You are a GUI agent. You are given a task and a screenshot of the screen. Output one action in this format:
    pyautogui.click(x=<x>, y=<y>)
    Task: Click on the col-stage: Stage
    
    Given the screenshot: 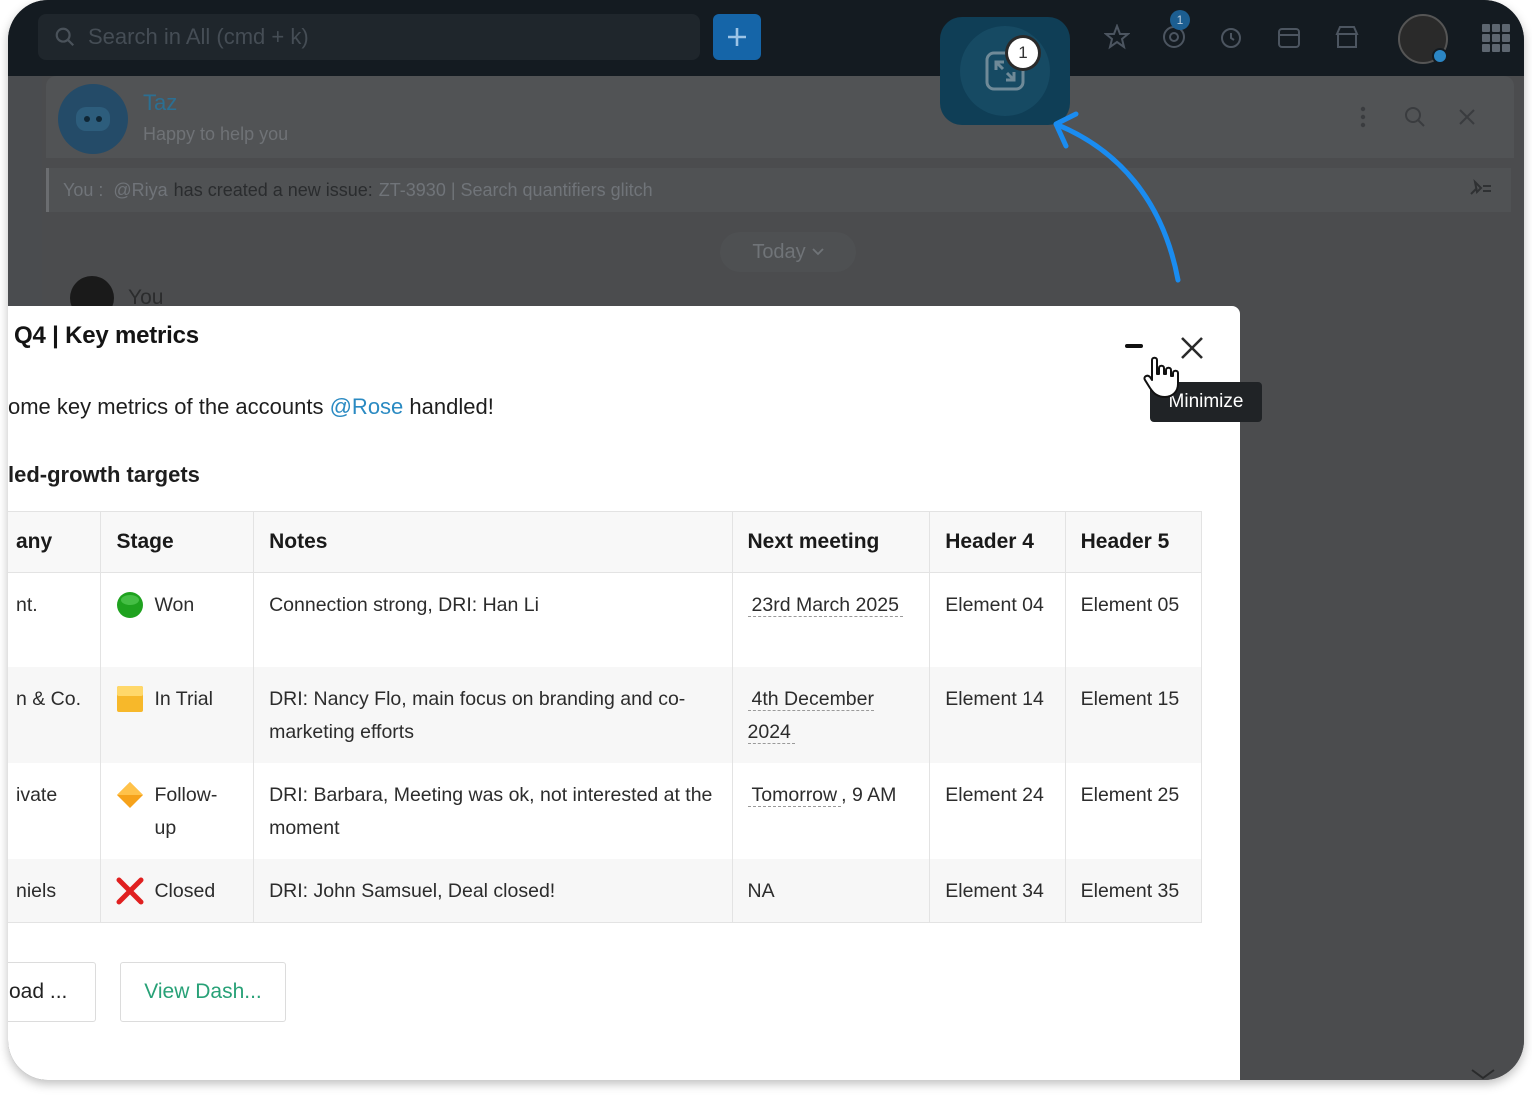 What is the action you would take?
    pyautogui.click(x=177, y=542)
    